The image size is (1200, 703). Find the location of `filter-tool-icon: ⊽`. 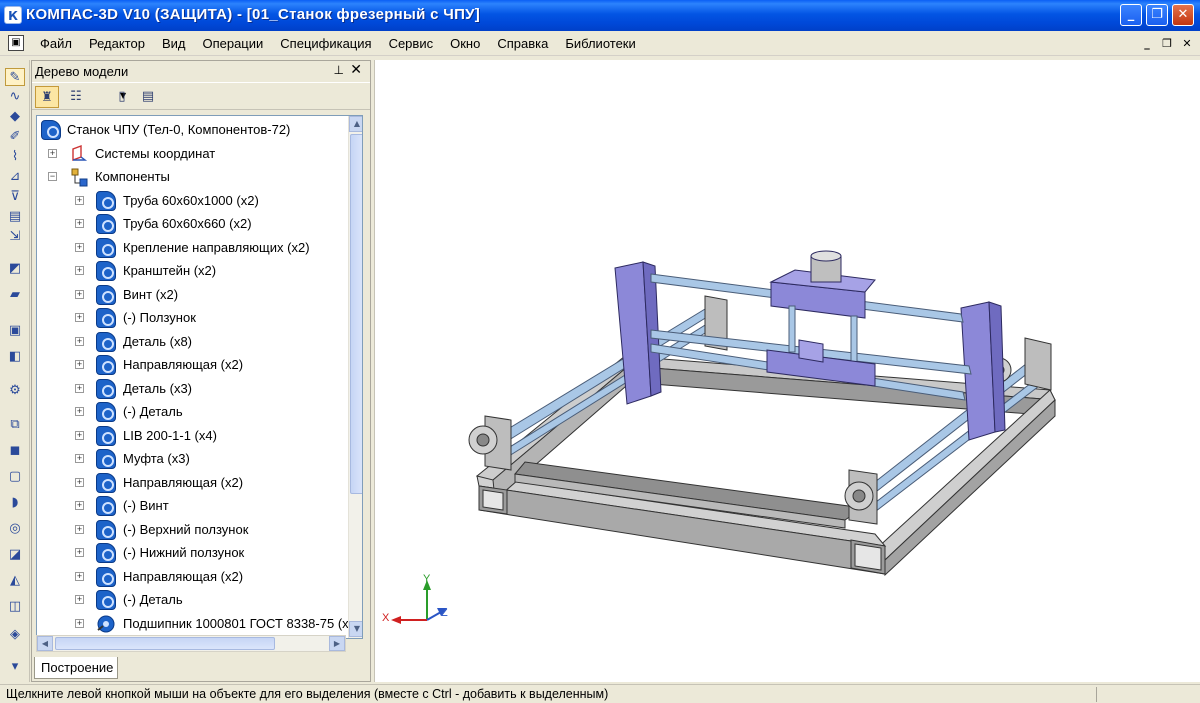

filter-tool-icon: ⊽ is located at coordinates (15, 197).